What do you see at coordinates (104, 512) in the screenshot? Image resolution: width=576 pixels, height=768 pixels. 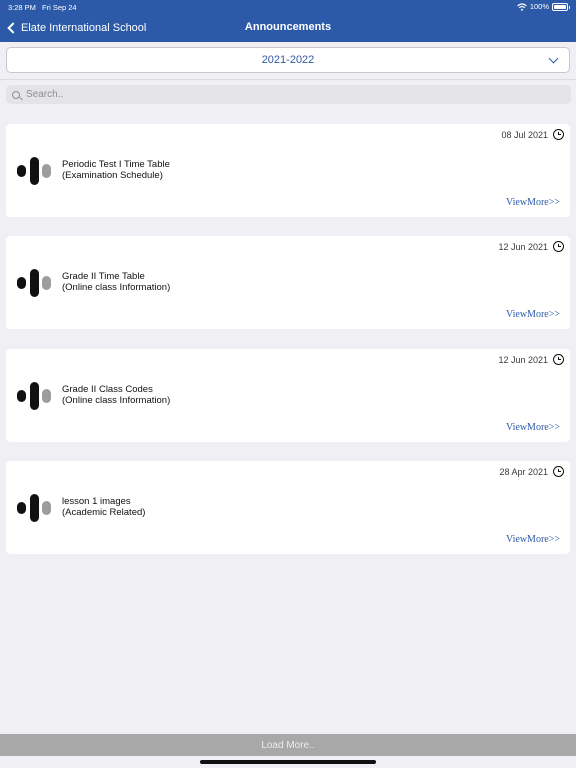 I see `announcement-category: (Academic Related)` at bounding box center [104, 512].